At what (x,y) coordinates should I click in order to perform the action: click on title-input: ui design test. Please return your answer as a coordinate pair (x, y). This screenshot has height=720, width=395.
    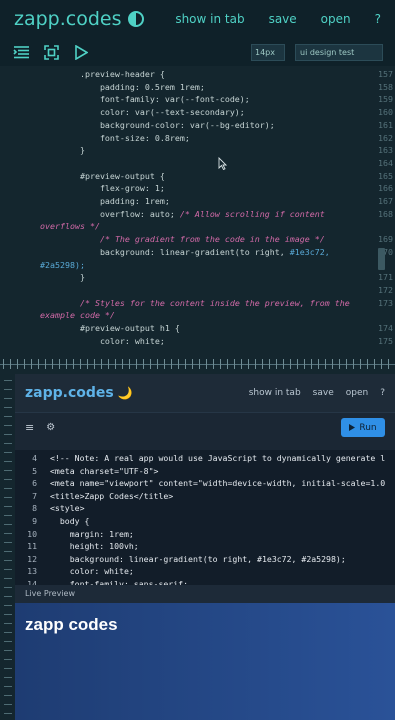
    Looking at the image, I should click on (339, 52).